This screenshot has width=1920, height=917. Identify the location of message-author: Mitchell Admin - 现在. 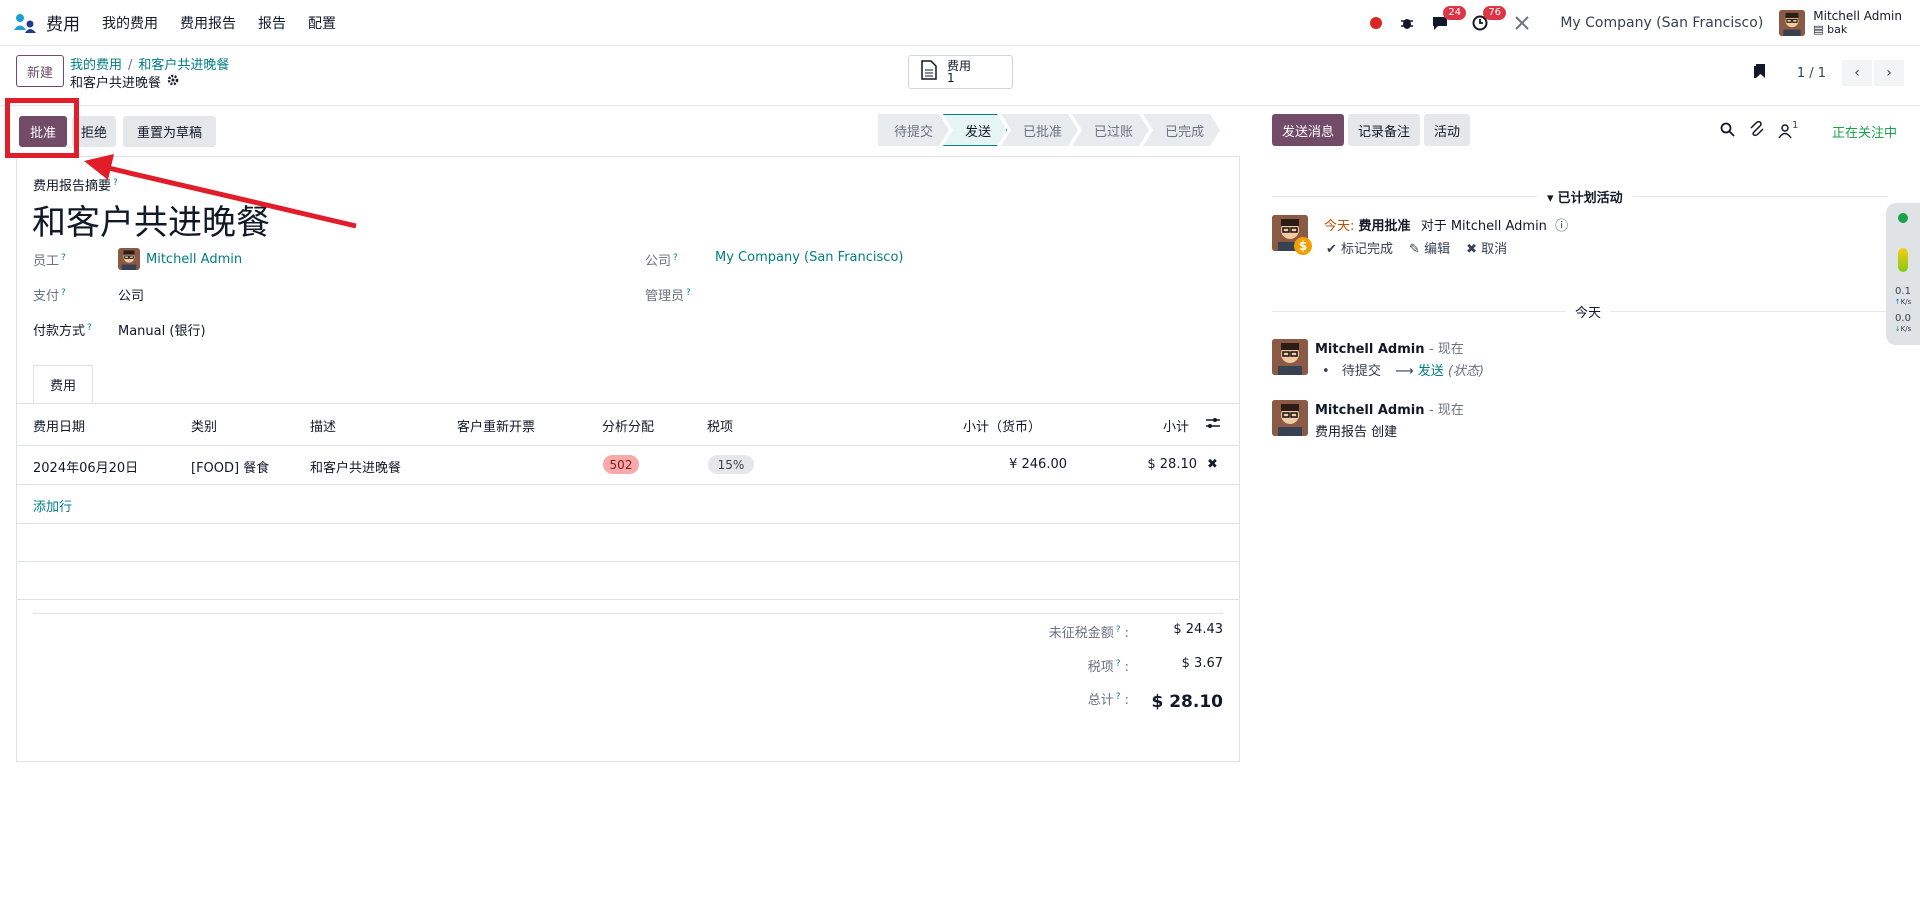
(1389, 408).